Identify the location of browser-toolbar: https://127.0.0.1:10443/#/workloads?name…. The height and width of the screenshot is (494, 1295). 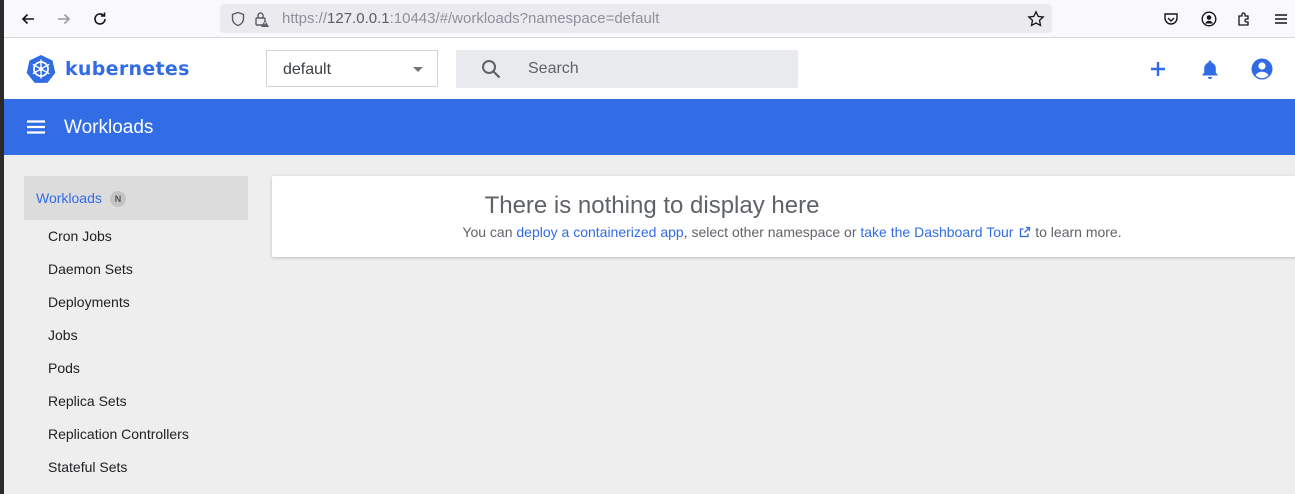
(649, 19).